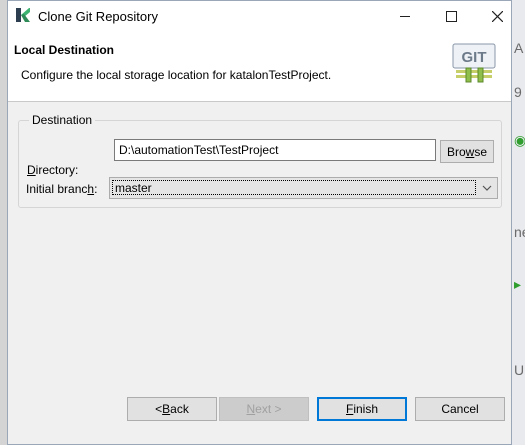  I want to click on browse-label-mnemonic: w, so click(470, 151).